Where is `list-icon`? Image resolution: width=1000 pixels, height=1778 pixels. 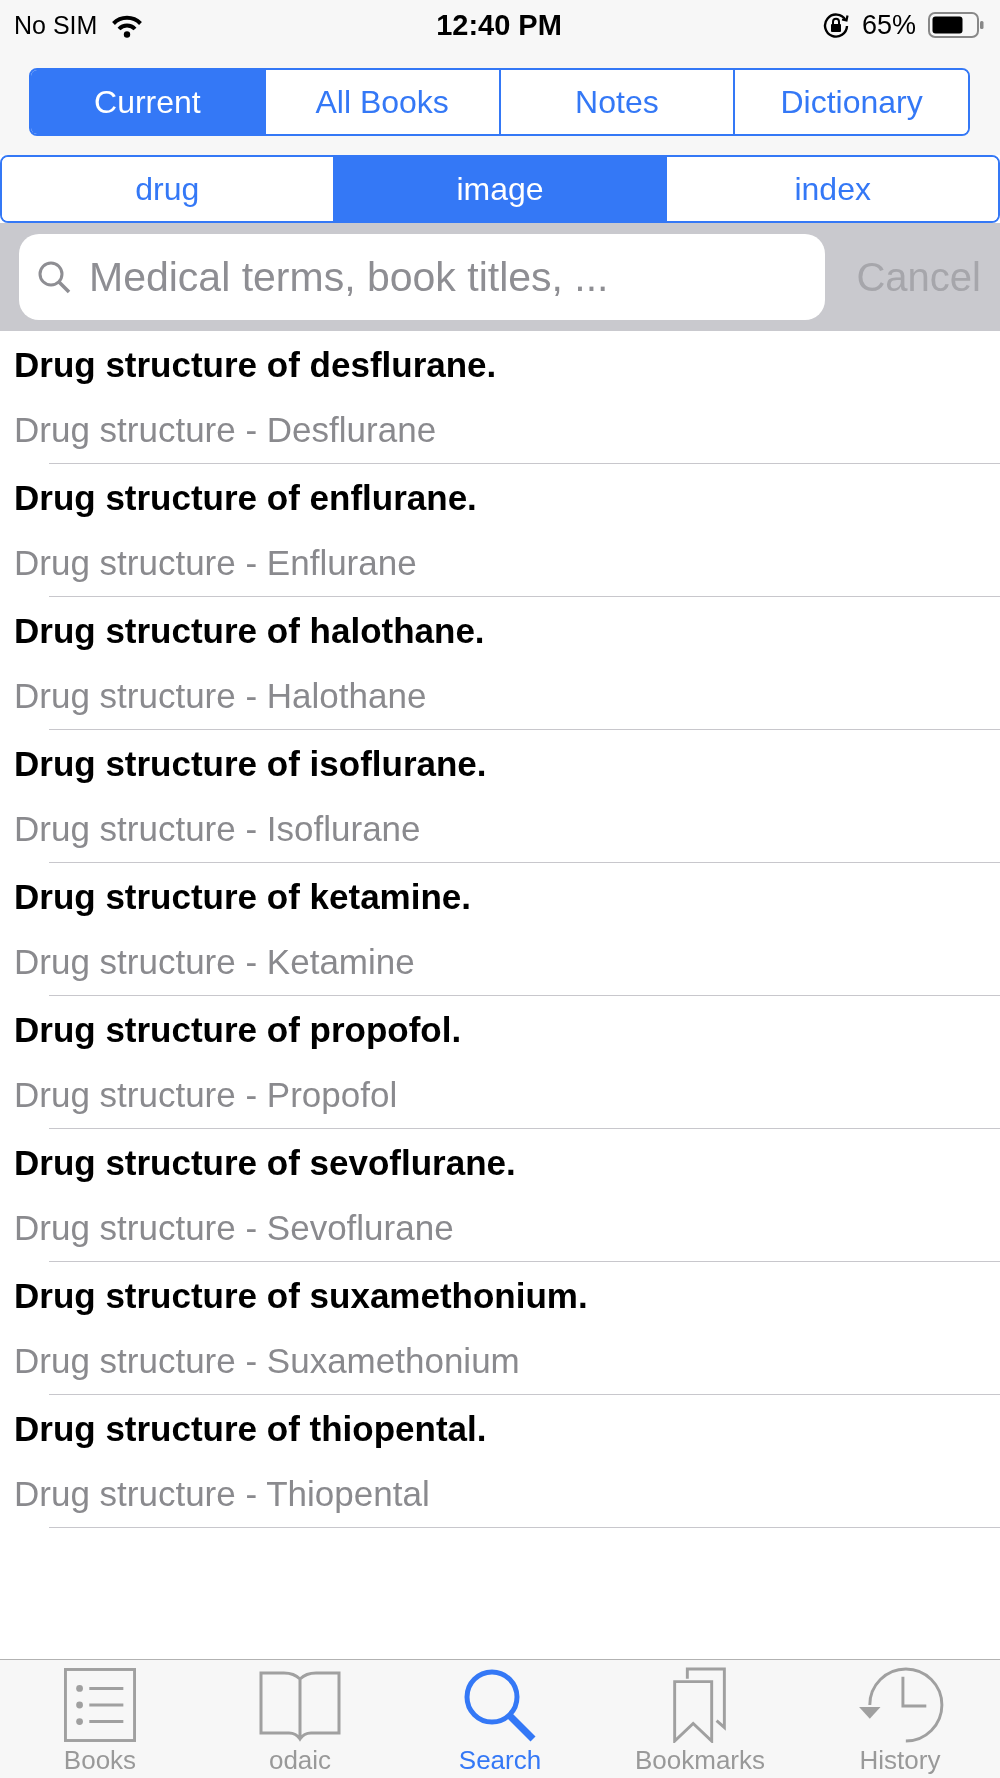 list-icon is located at coordinates (100, 1705).